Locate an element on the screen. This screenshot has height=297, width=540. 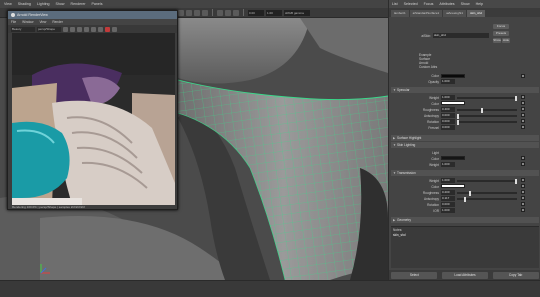
focus-button: Focus is located at coordinates (501, 26).